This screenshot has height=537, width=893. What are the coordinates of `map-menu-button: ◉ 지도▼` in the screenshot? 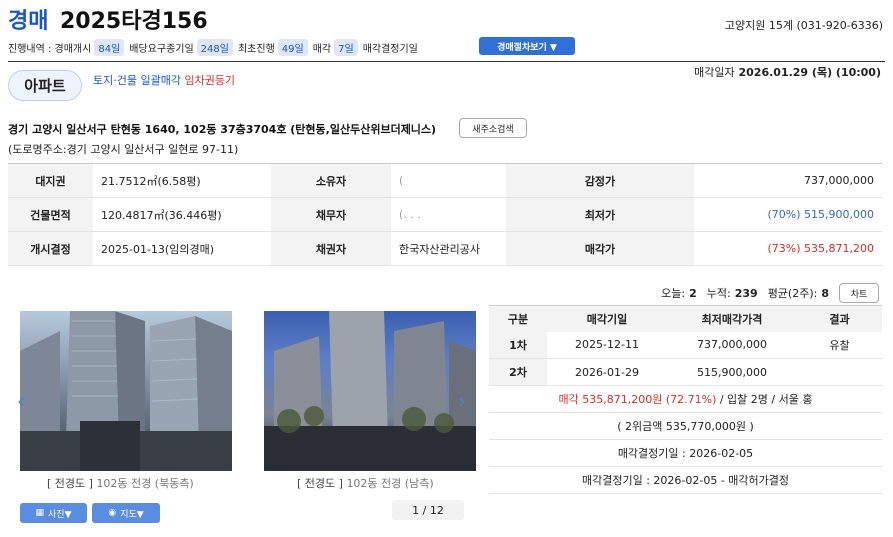 It's located at (126, 513).